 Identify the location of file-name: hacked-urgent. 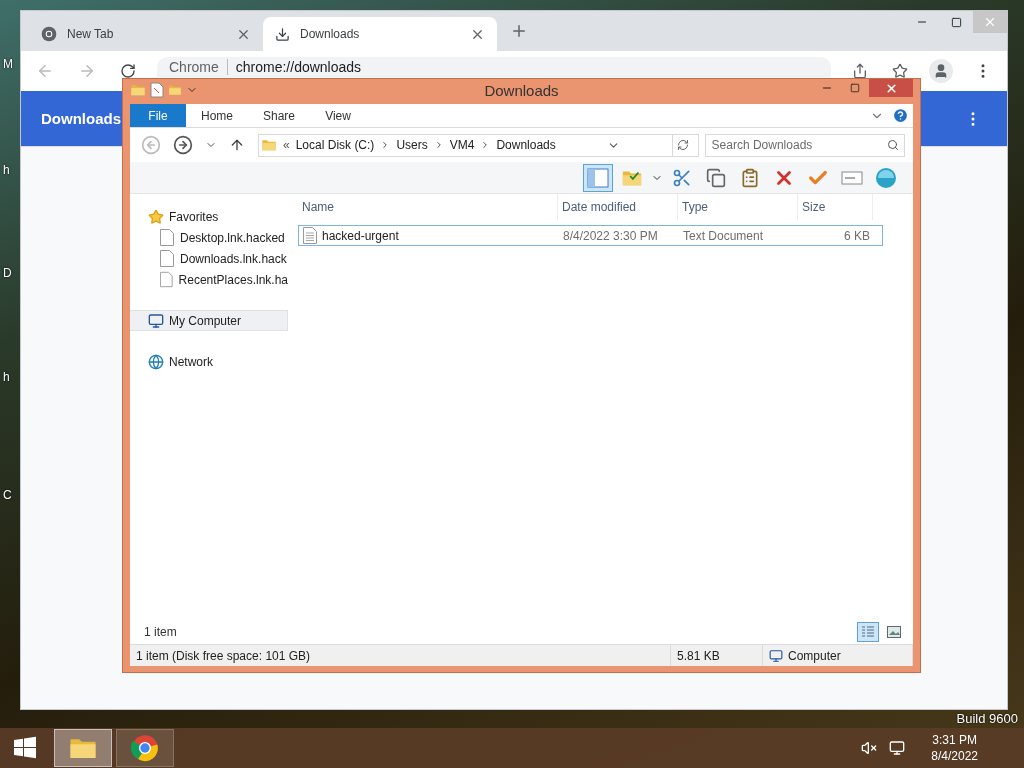
(429, 235).